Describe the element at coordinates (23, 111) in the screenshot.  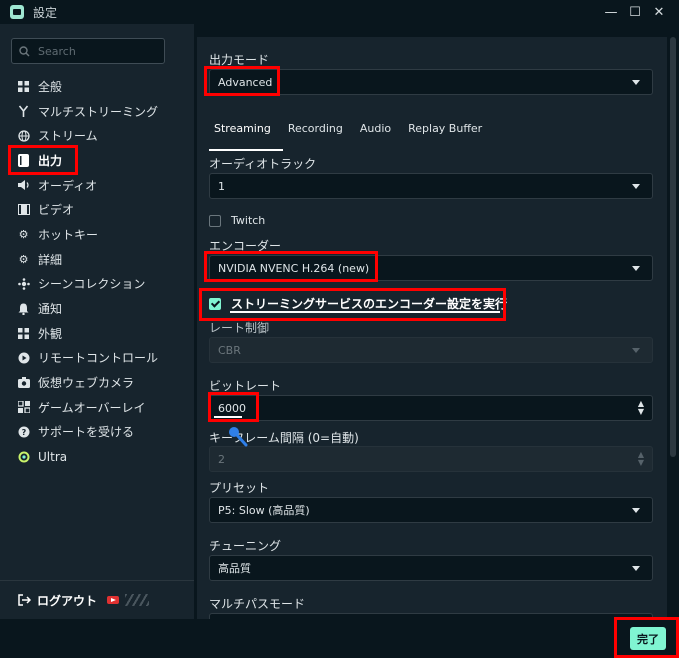
I see `split-icon` at that location.